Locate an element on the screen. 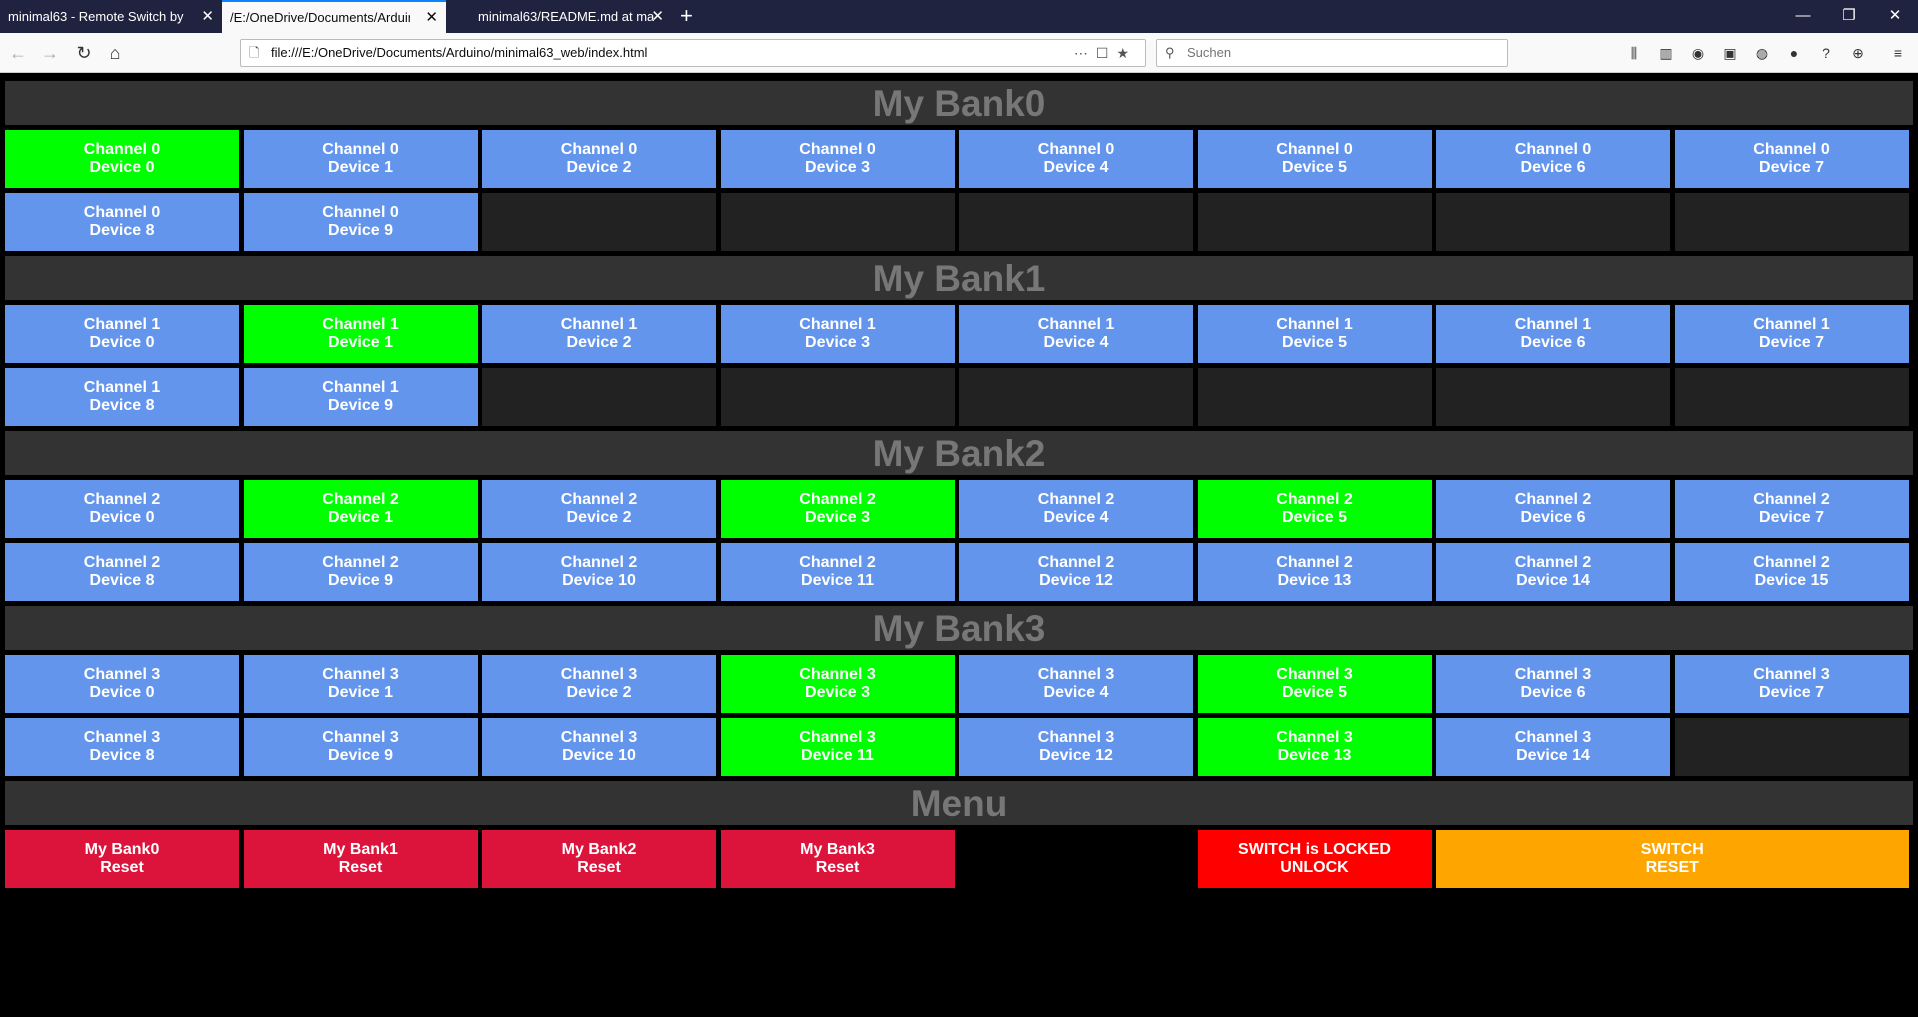  account-icon: ◉ is located at coordinates (1698, 53).